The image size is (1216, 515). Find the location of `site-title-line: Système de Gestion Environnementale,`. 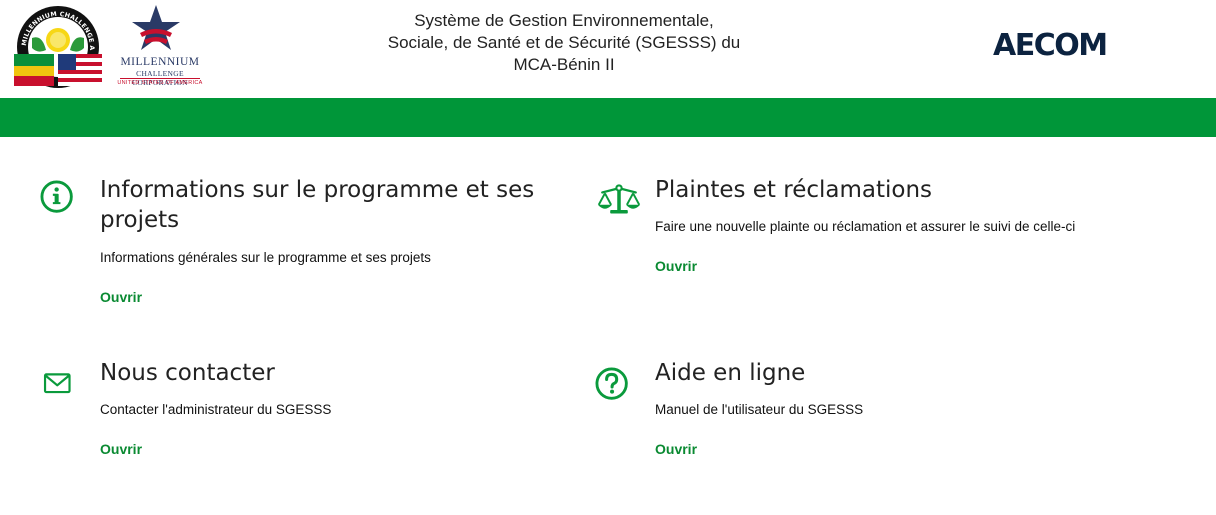

site-title-line: Système de Gestion Environnementale, is located at coordinates (564, 20).